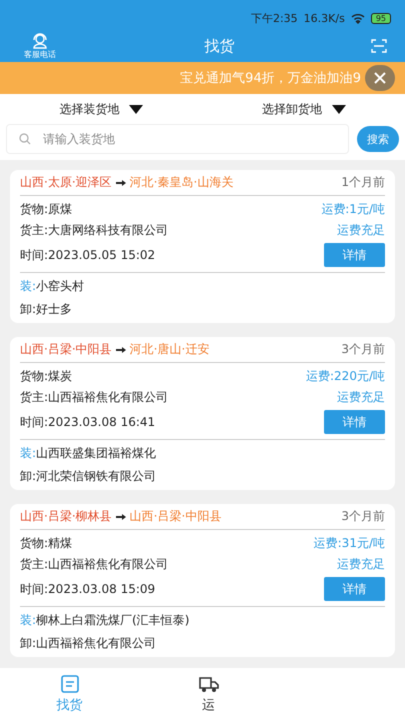  What do you see at coordinates (89, 476) in the screenshot?
I see `unloading-place: 卸:河北荣信钢铁有限公司` at bounding box center [89, 476].